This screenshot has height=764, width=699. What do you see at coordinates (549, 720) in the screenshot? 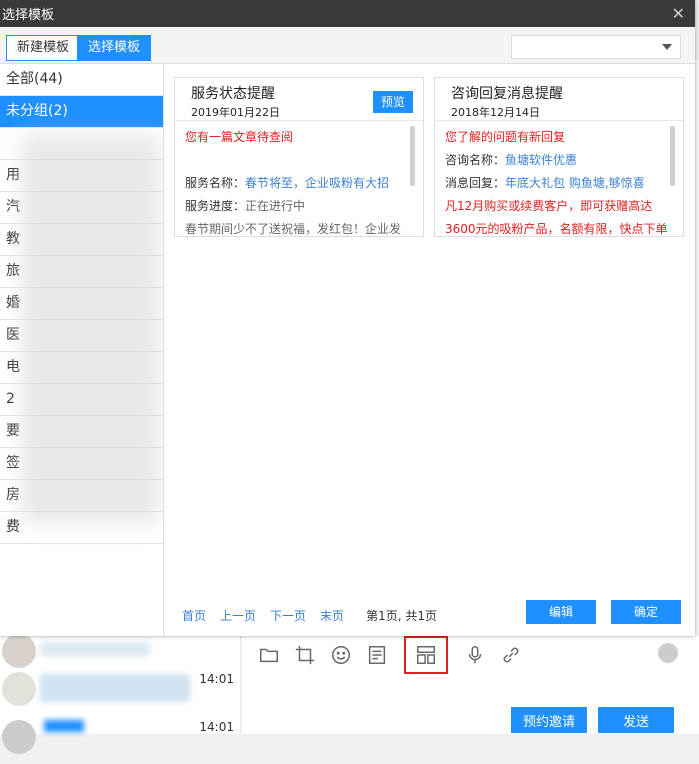
I see `invite-button: 预约邀请` at bounding box center [549, 720].